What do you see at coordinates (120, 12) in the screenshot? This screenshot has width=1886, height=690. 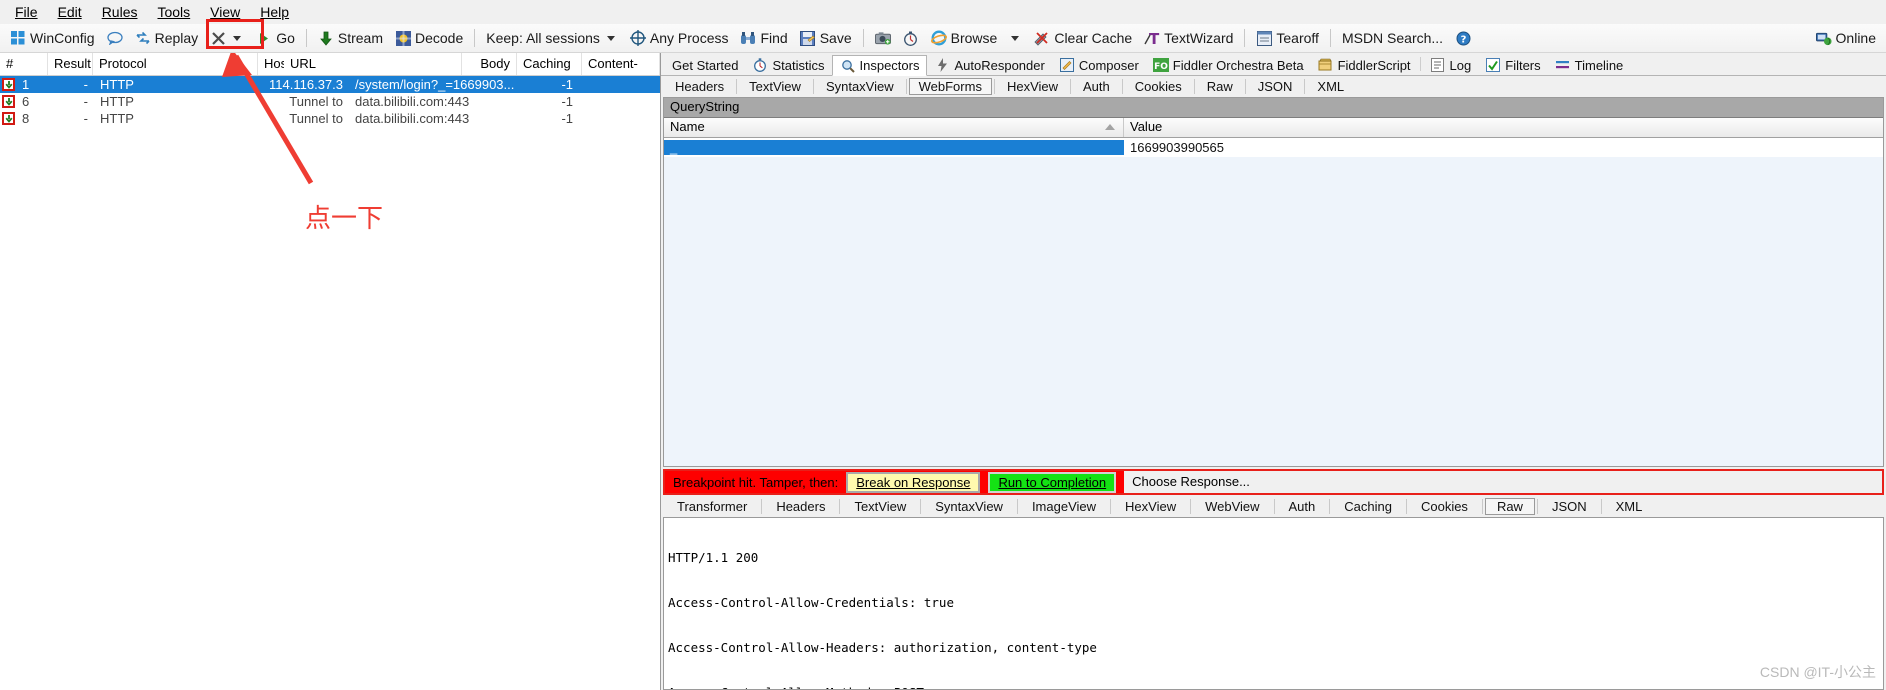 I see `menu-item-rules: Rules` at bounding box center [120, 12].